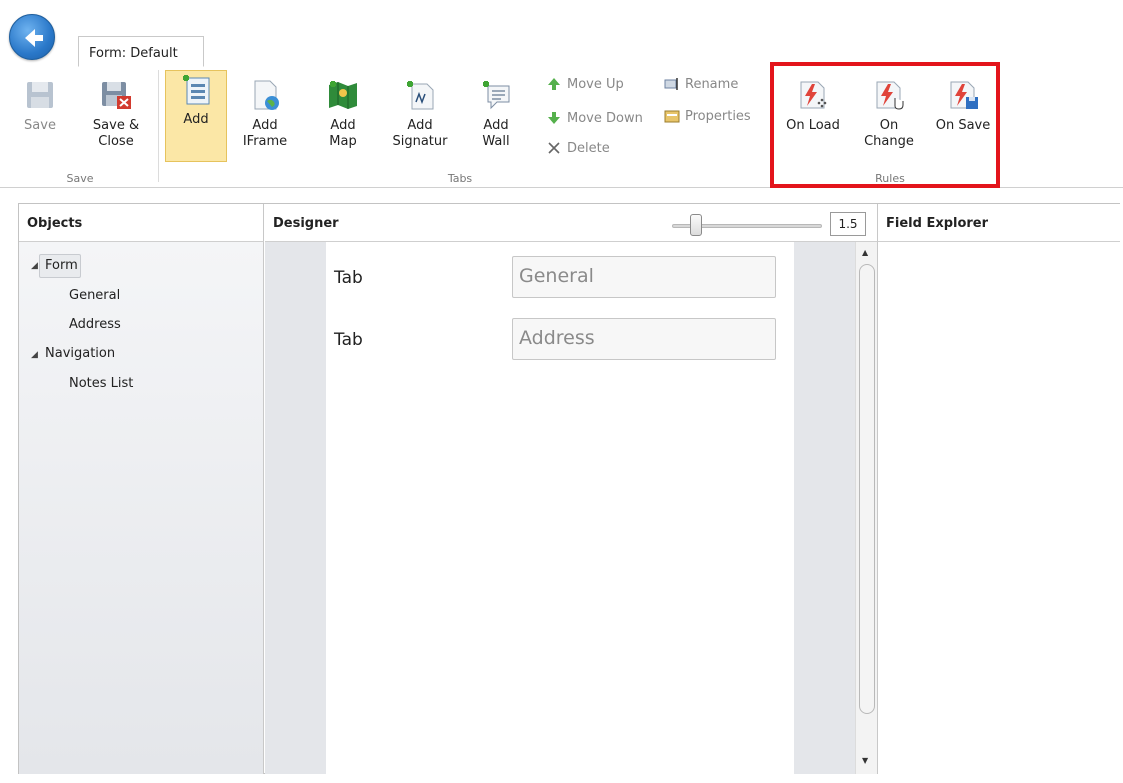  What do you see at coordinates (40, 125) in the screenshot?
I see `save-label: Save` at bounding box center [40, 125].